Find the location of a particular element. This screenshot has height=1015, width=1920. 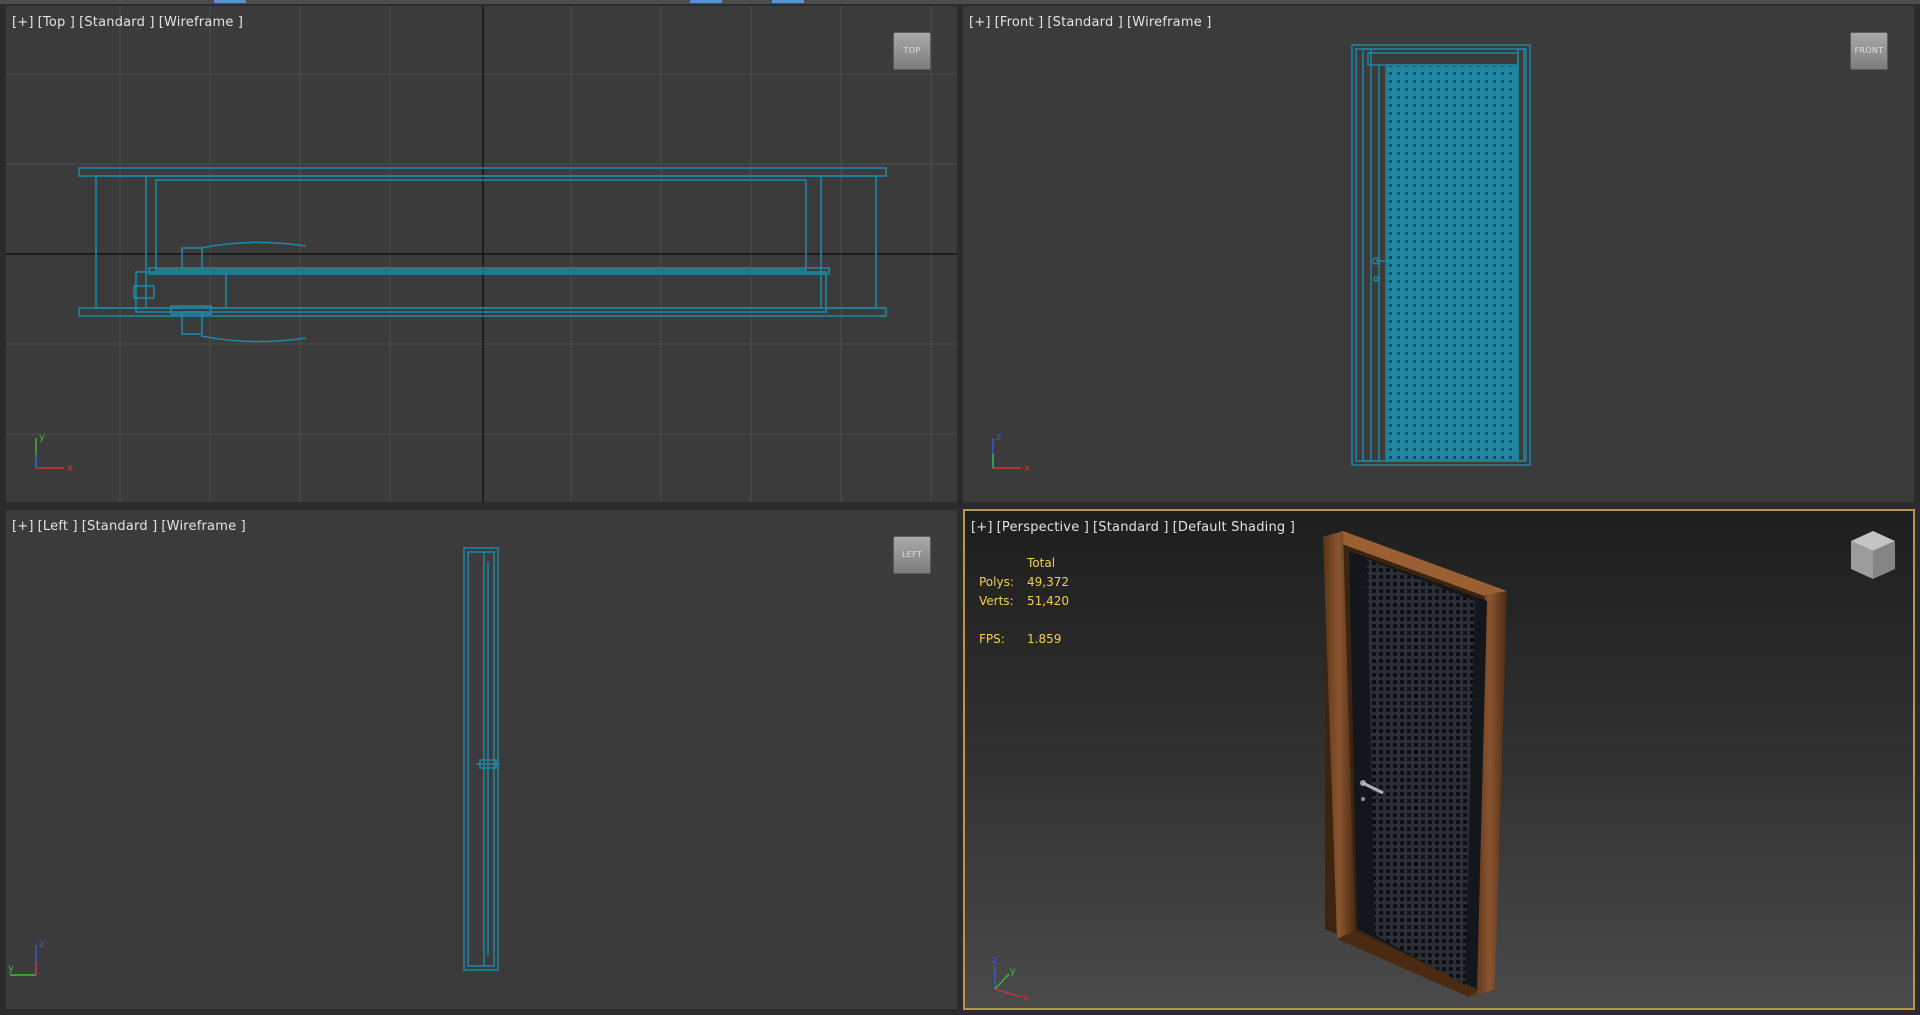

perspective-render-canvas: z x y is located at coordinates (1249, 767).